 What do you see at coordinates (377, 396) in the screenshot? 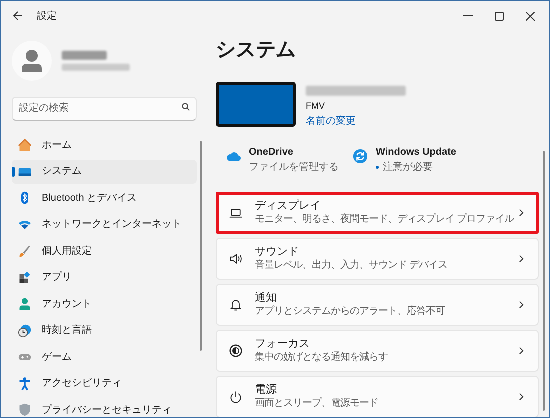
I see `settings-card: 電源 画面とスリープ、電源モード` at bounding box center [377, 396].